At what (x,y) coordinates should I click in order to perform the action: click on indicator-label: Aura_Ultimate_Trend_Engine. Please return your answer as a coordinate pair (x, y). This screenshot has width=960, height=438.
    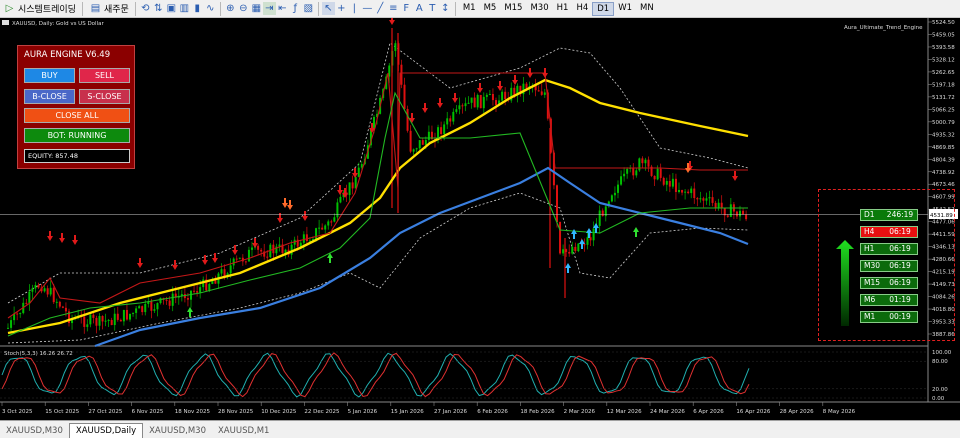
    Looking at the image, I should click on (883, 28).